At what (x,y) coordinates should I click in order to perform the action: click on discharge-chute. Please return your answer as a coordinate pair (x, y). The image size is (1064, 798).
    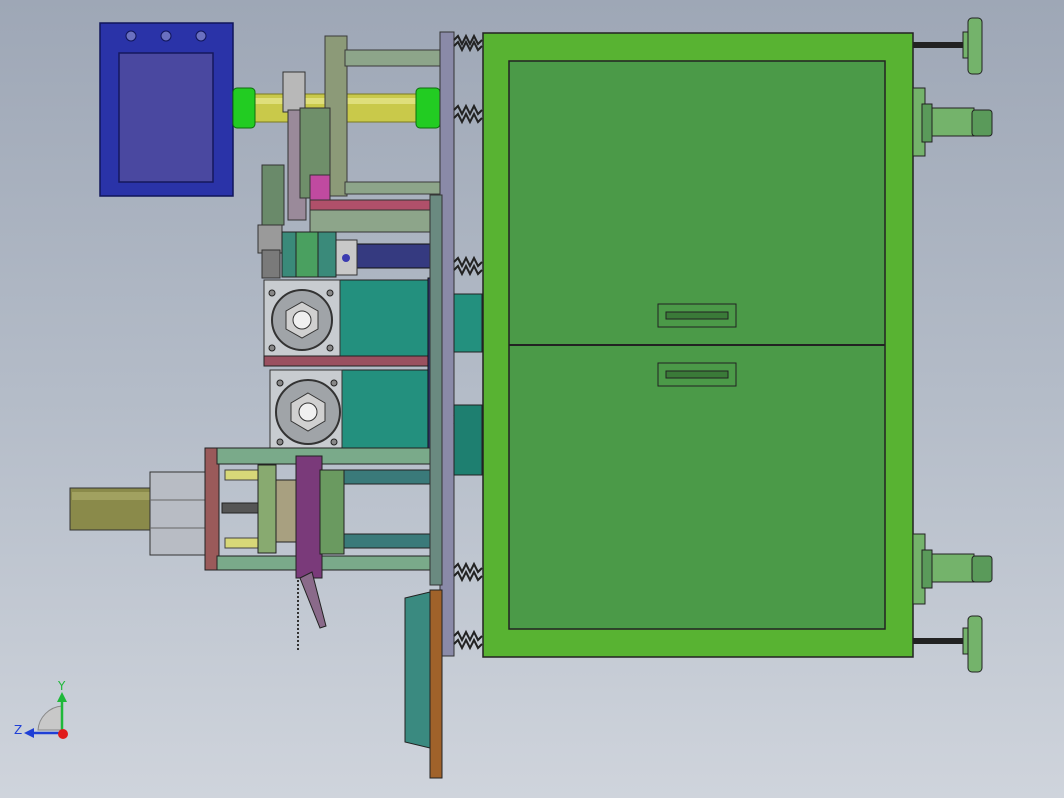
    Looking at the image, I should click on (423, 684).